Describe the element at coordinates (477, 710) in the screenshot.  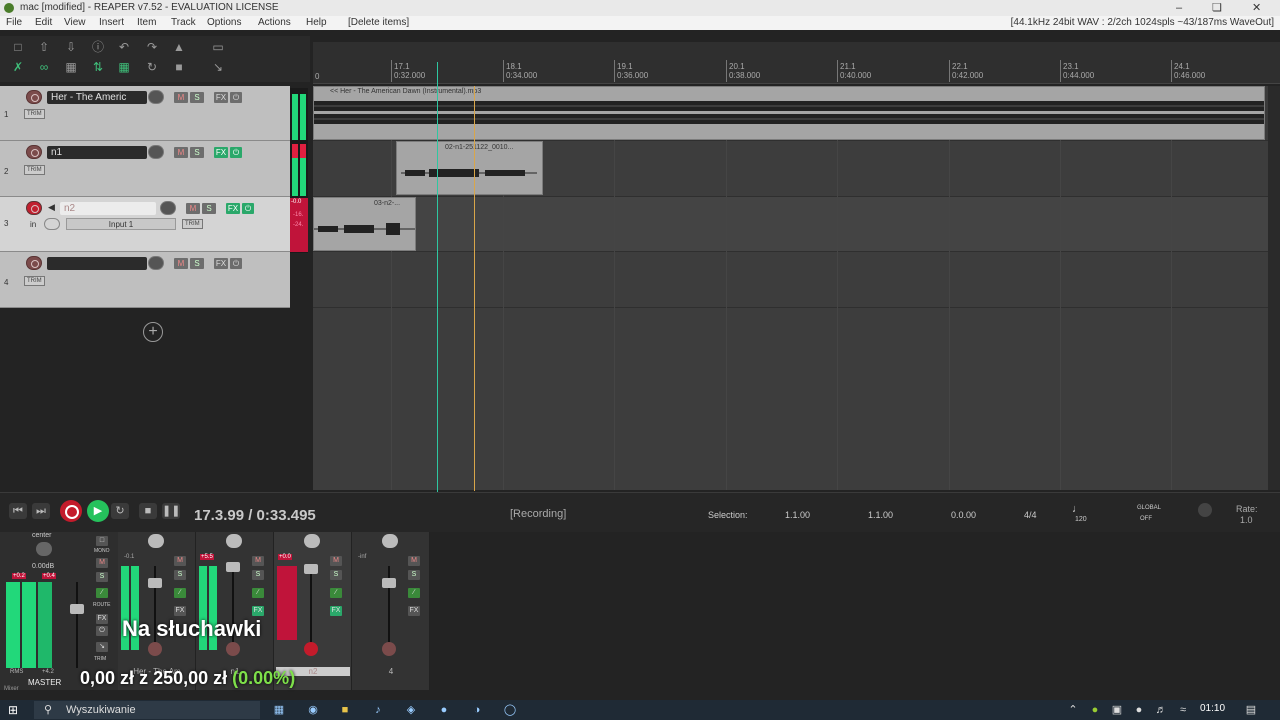
I see `chrome-icon: ◑` at that location.